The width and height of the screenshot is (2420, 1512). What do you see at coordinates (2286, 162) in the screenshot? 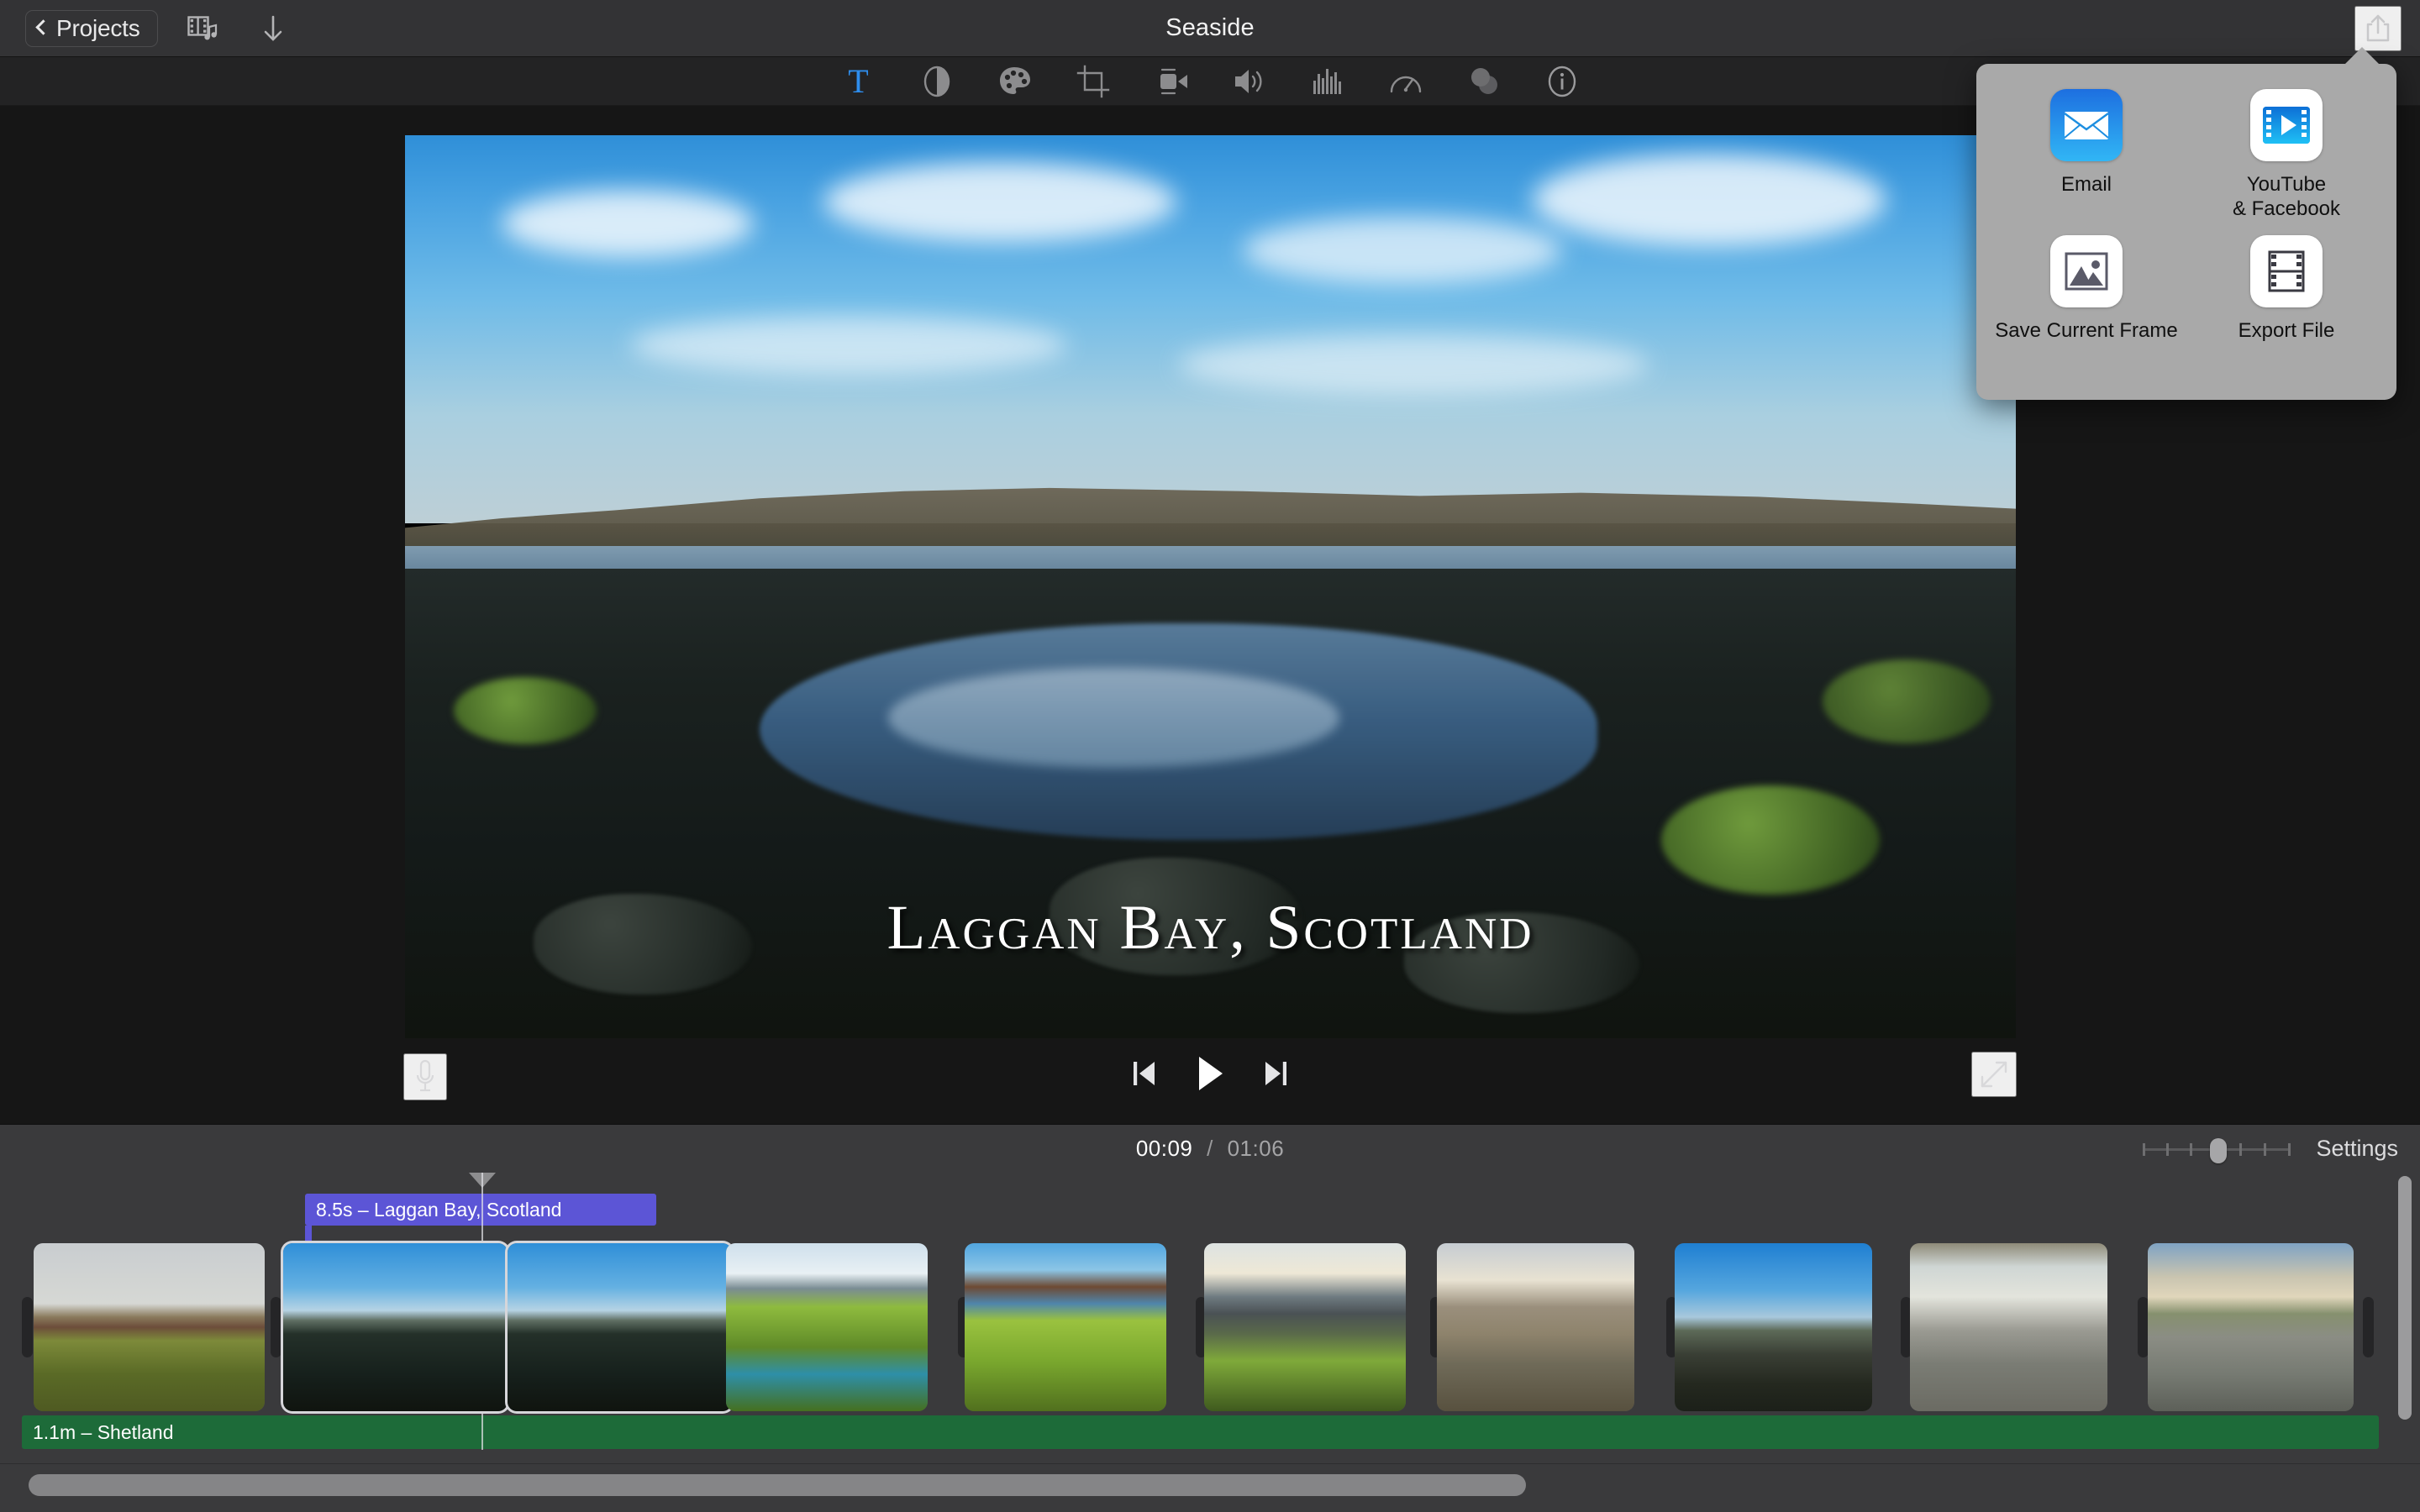
I see `share-youtube-facebook: YouTube & Facebook` at bounding box center [2286, 162].